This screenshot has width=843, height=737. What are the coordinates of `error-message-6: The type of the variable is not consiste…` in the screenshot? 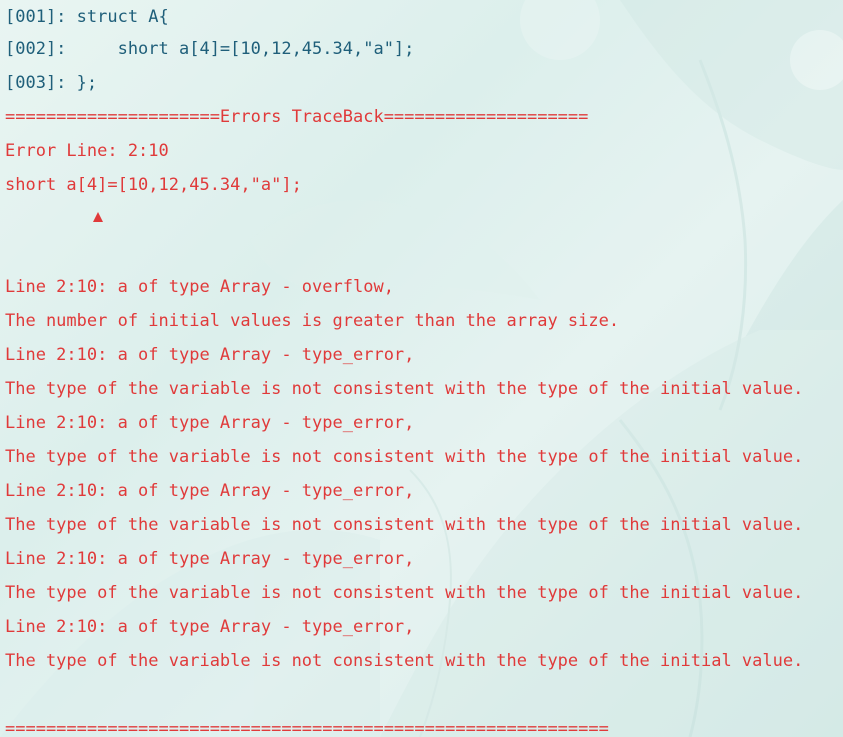 It's located at (404, 457).